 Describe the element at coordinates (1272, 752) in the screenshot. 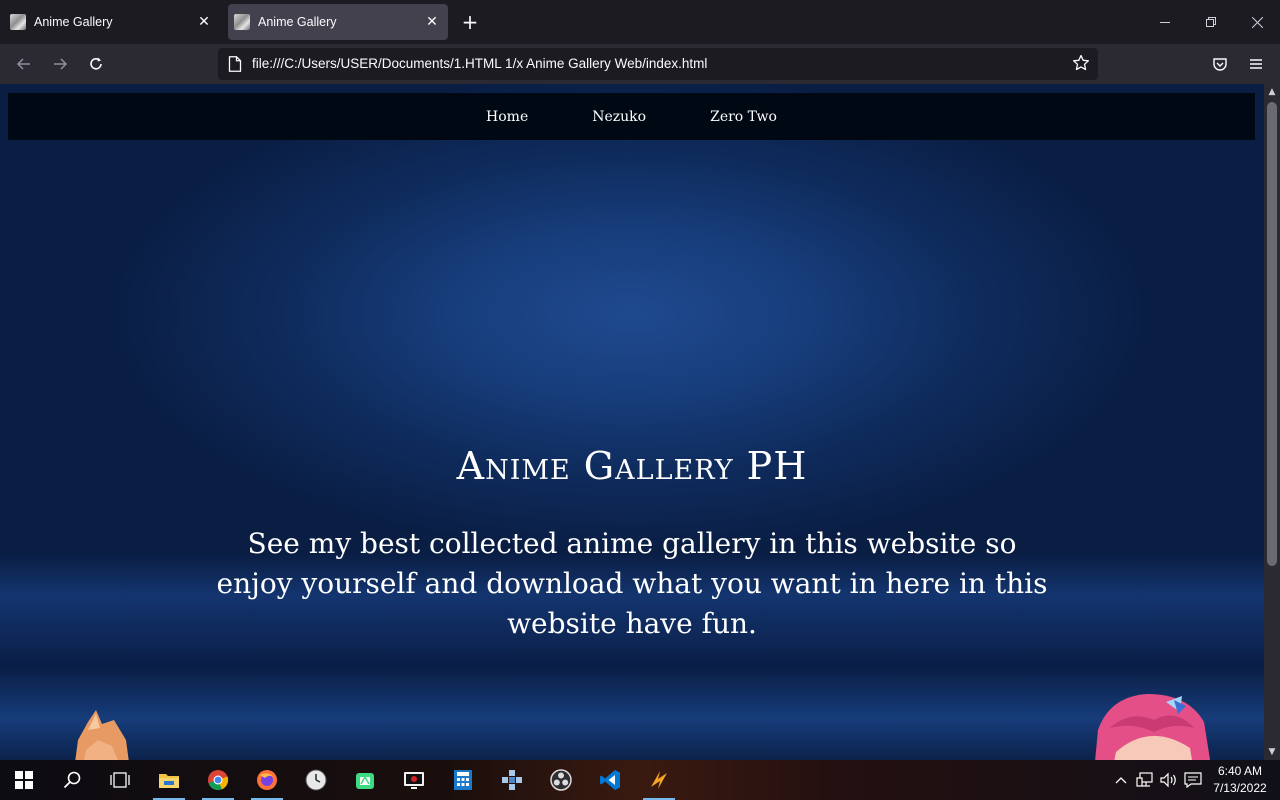

I see `scroll-down-icon: ▼` at that location.